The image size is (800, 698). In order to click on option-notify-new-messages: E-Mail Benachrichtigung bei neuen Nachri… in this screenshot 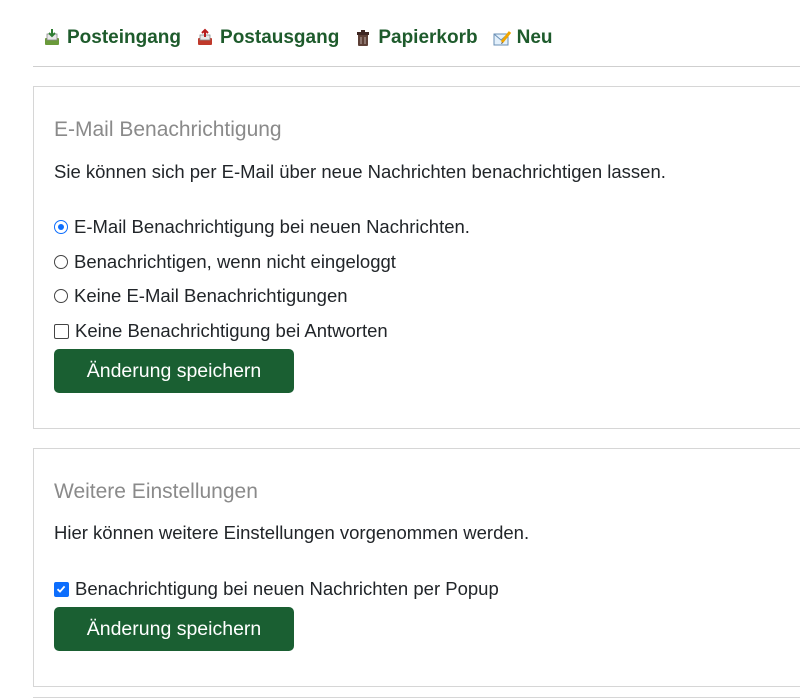, I will do `click(262, 227)`.